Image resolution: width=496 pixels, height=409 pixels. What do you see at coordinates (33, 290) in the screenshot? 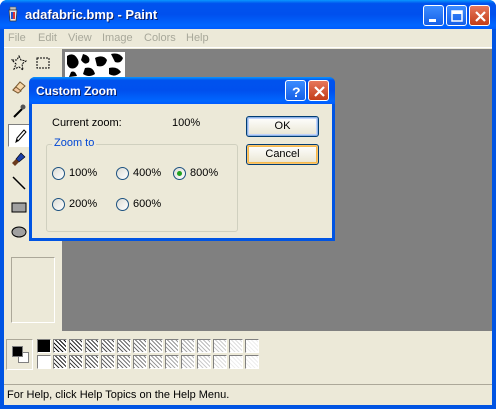
I see `tool-options-panel` at bounding box center [33, 290].